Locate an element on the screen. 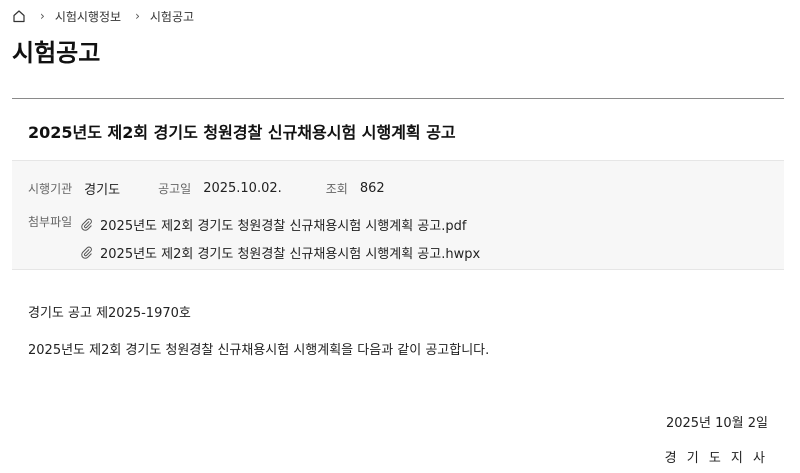 The image size is (800, 473). notice-date: 2025년 10월 2일 is located at coordinates (716, 423).